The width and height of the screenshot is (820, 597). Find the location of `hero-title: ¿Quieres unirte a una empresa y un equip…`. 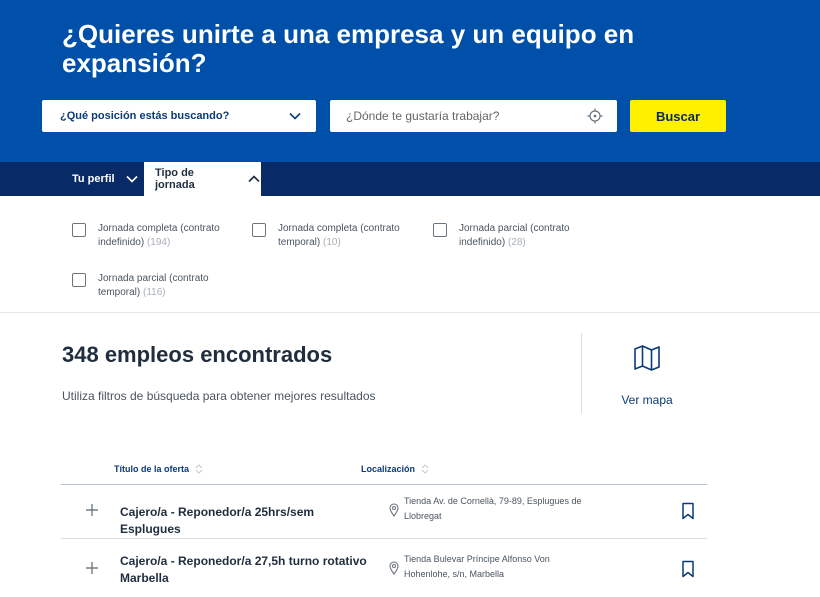

hero-title: ¿Quieres unirte a una empresa y un equip… is located at coordinates (348, 48).